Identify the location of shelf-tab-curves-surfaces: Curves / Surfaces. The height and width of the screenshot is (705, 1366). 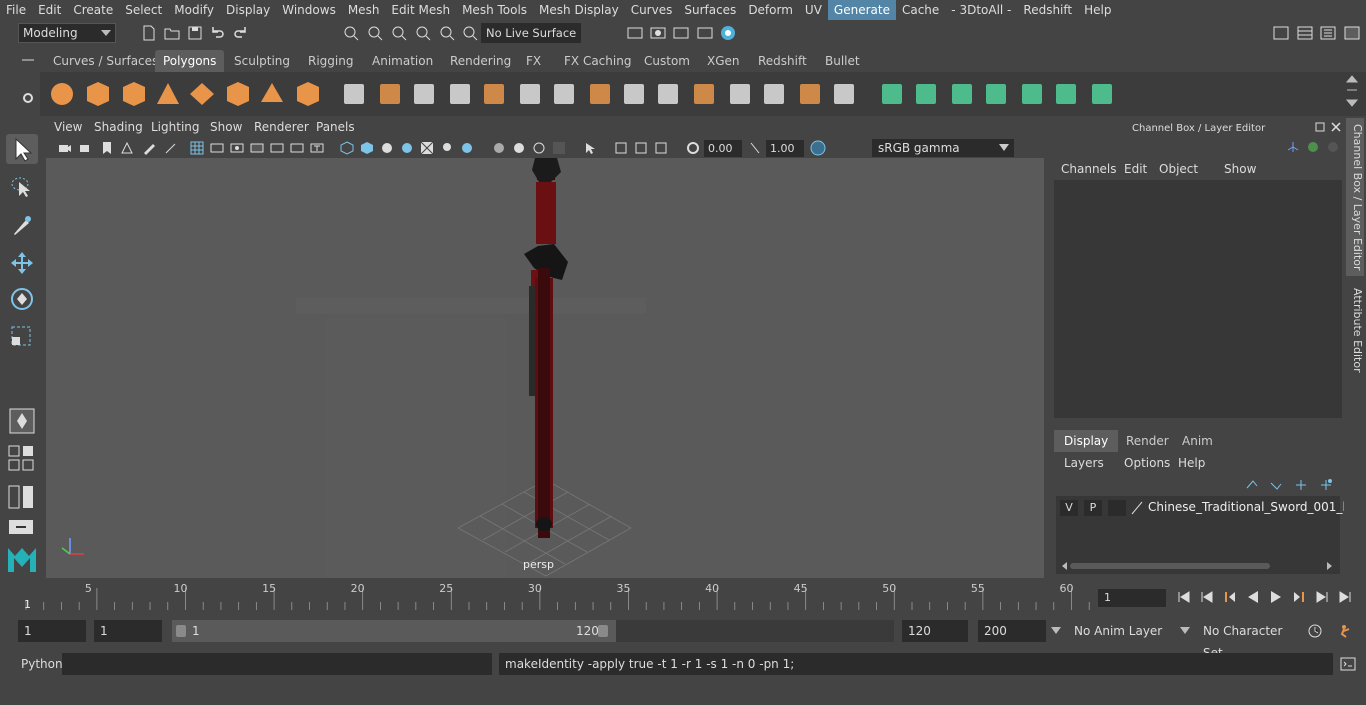
(105, 61).